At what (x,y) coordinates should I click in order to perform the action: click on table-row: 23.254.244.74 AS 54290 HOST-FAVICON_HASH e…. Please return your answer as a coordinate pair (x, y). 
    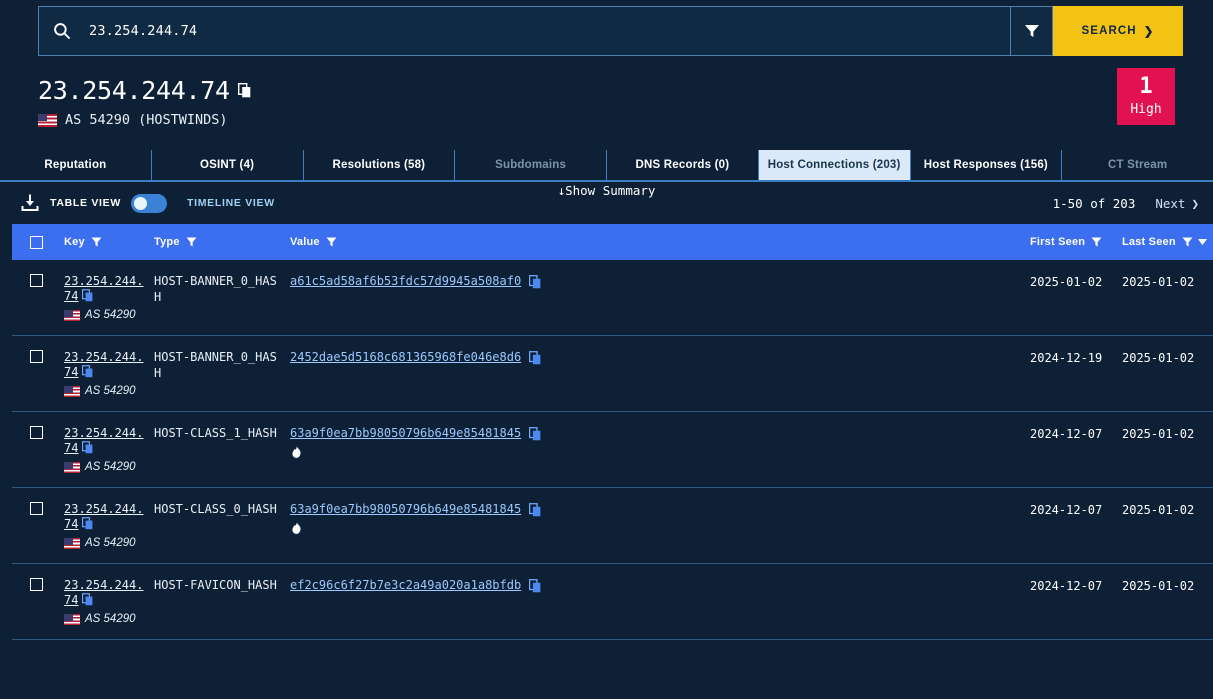
    Looking at the image, I should click on (612, 601).